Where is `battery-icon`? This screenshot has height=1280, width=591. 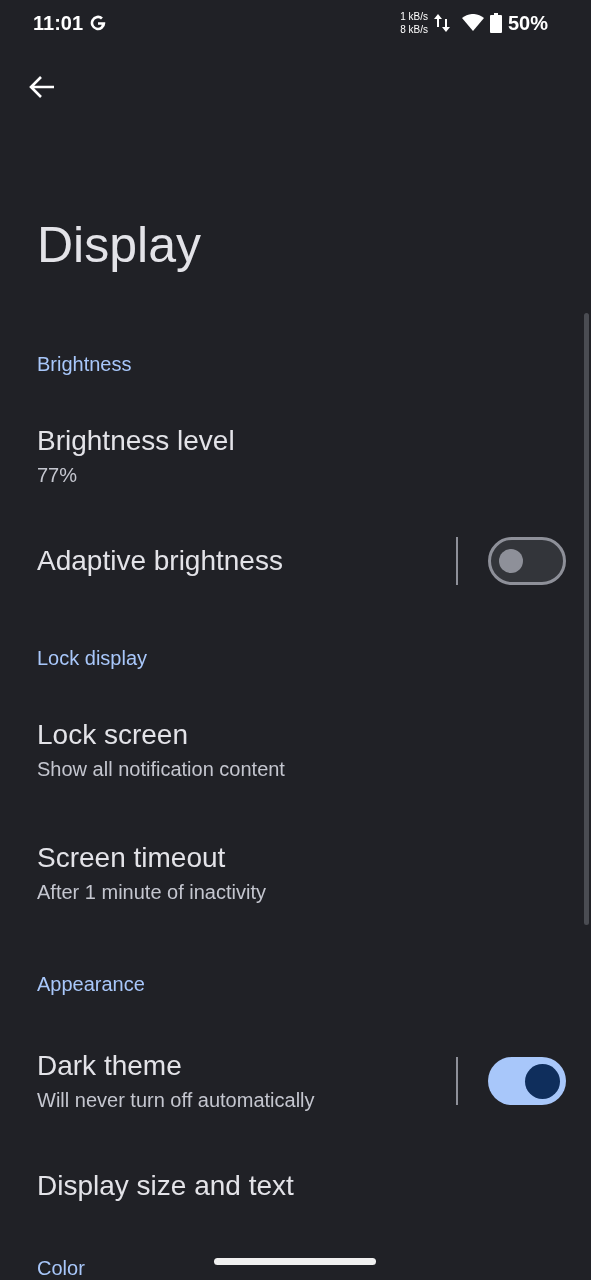
battery-icon is located at coordinates (495, 22).